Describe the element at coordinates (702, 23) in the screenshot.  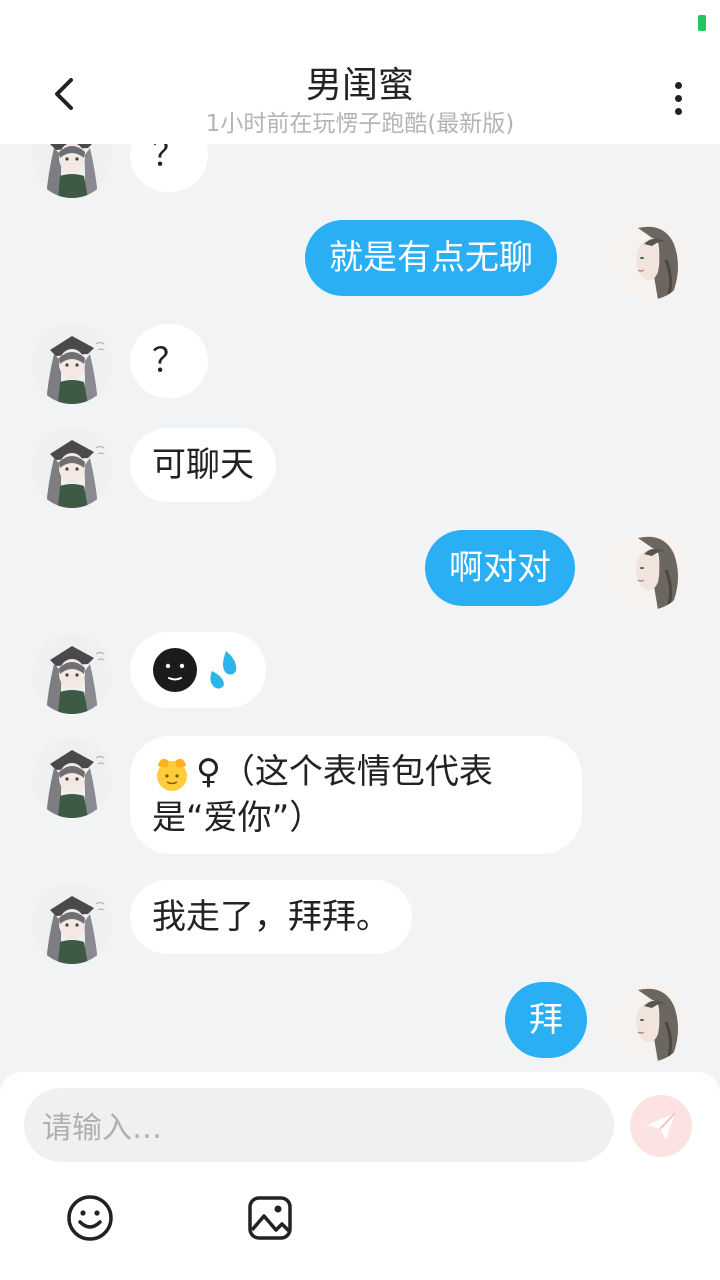
I see `battery-icon` at that location.